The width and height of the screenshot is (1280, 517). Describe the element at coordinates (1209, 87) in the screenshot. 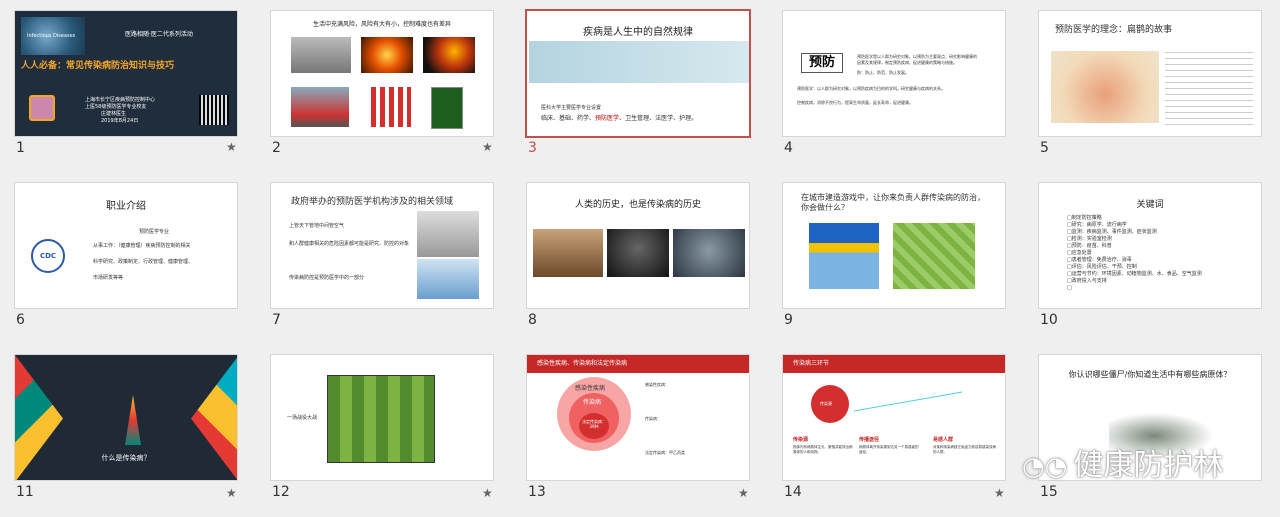

I see `story-text-block` at that location.